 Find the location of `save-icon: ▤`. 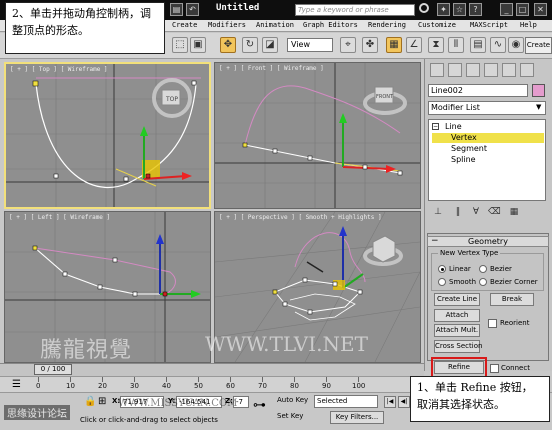

save-icon: ▤ is located at coordinates (176, 9).